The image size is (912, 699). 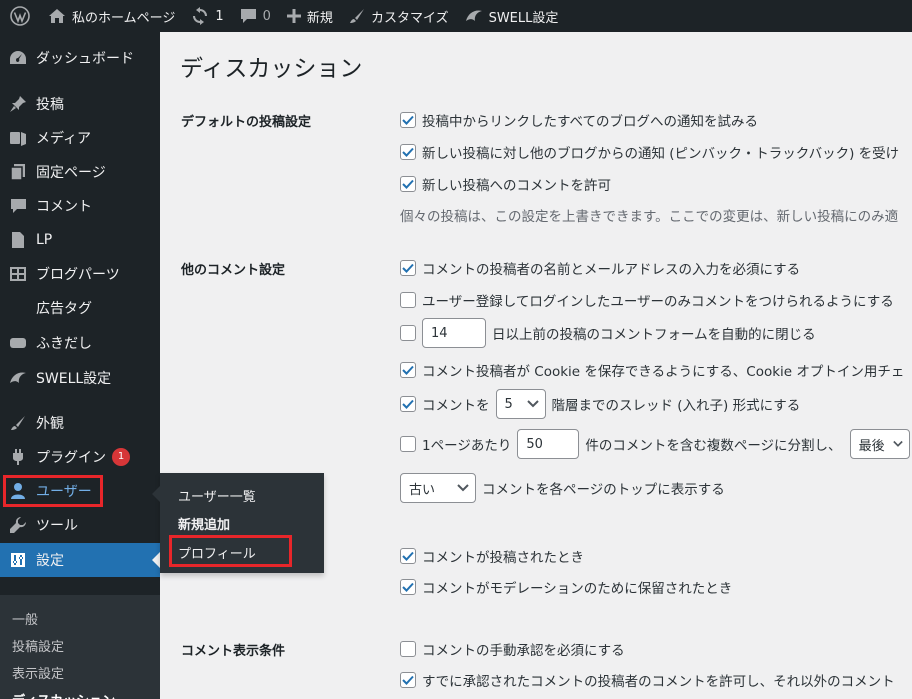 I want to click on previously-approved-checkbox, so click(x=408, y=680).